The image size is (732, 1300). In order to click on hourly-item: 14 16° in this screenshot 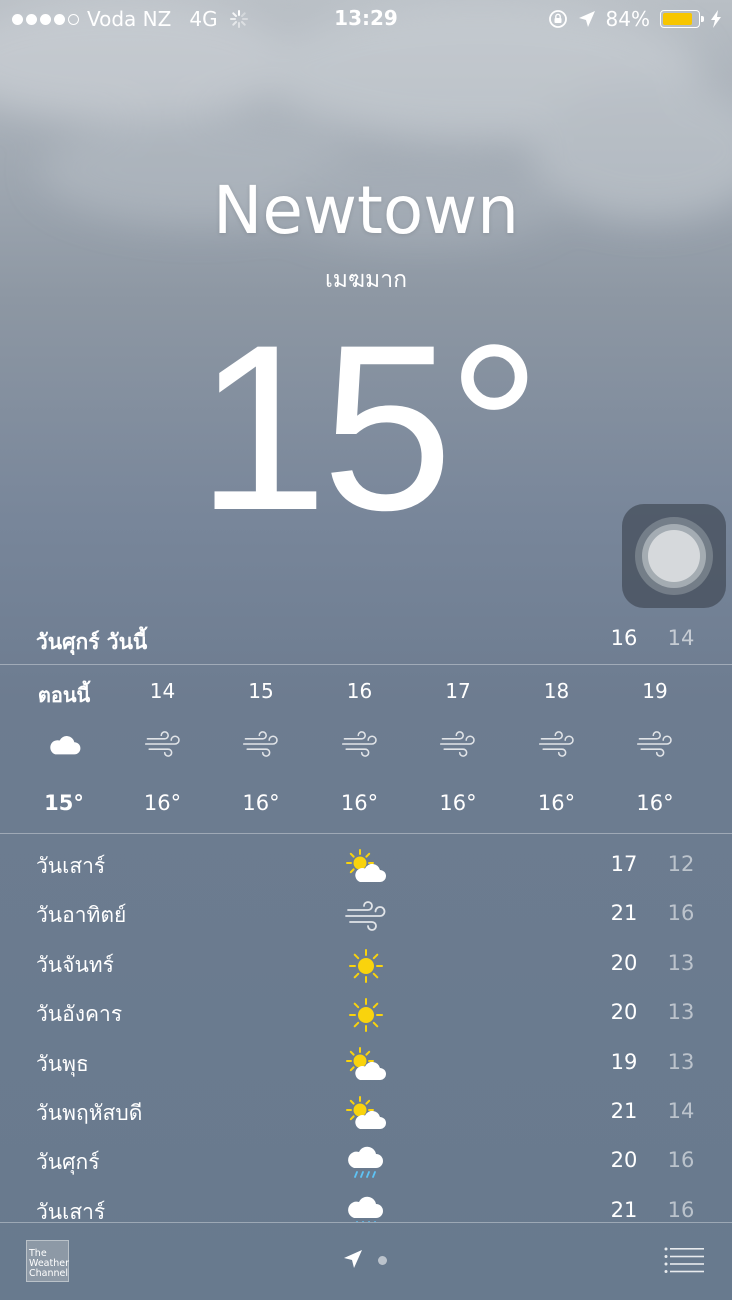, I will do `click(163, 749)`.